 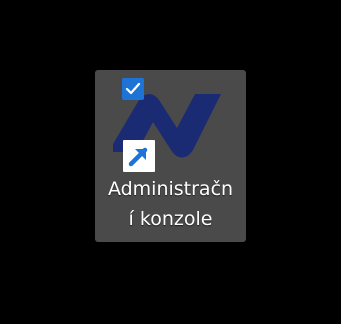 What do you see at coordinates (170, 204) in the screenshot?
I see `shortcut-label: Administračn í konzole` at bounding box center [170, 204].